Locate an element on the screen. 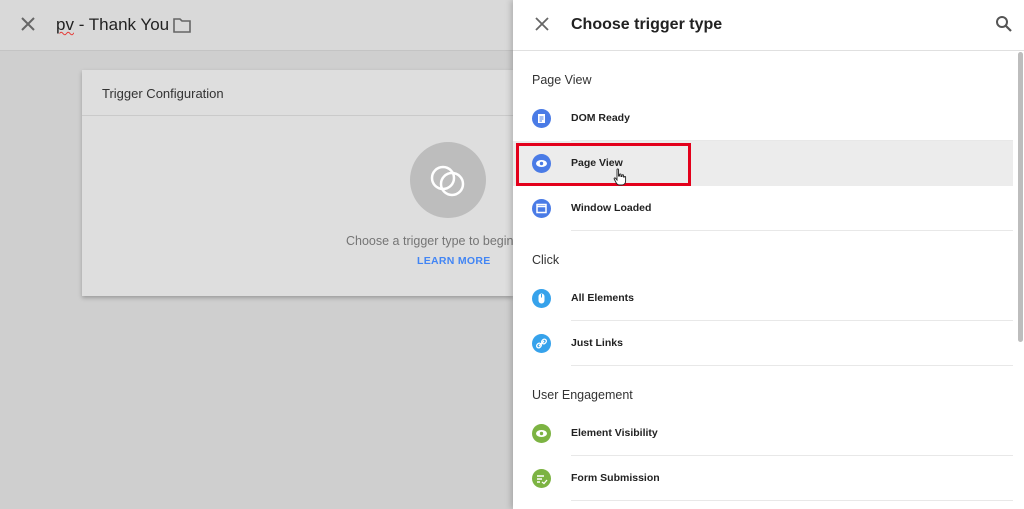 This screenshot has width=1024, height=509. eye-icon is located at coordinates (541, 433).